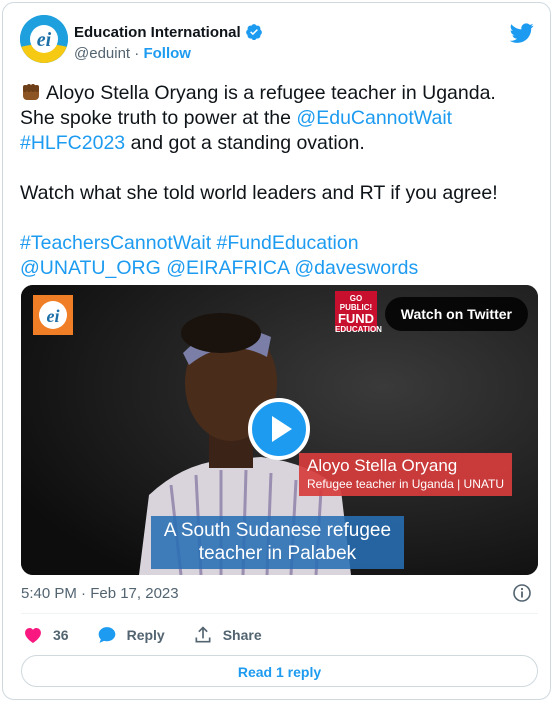 This screenshot has height=704, width=555. What do you see at coordinates (158, 118) in the screenshot?
I see `tweet-line2: She spoke truth to power at the` at bounding box center [158, 118].